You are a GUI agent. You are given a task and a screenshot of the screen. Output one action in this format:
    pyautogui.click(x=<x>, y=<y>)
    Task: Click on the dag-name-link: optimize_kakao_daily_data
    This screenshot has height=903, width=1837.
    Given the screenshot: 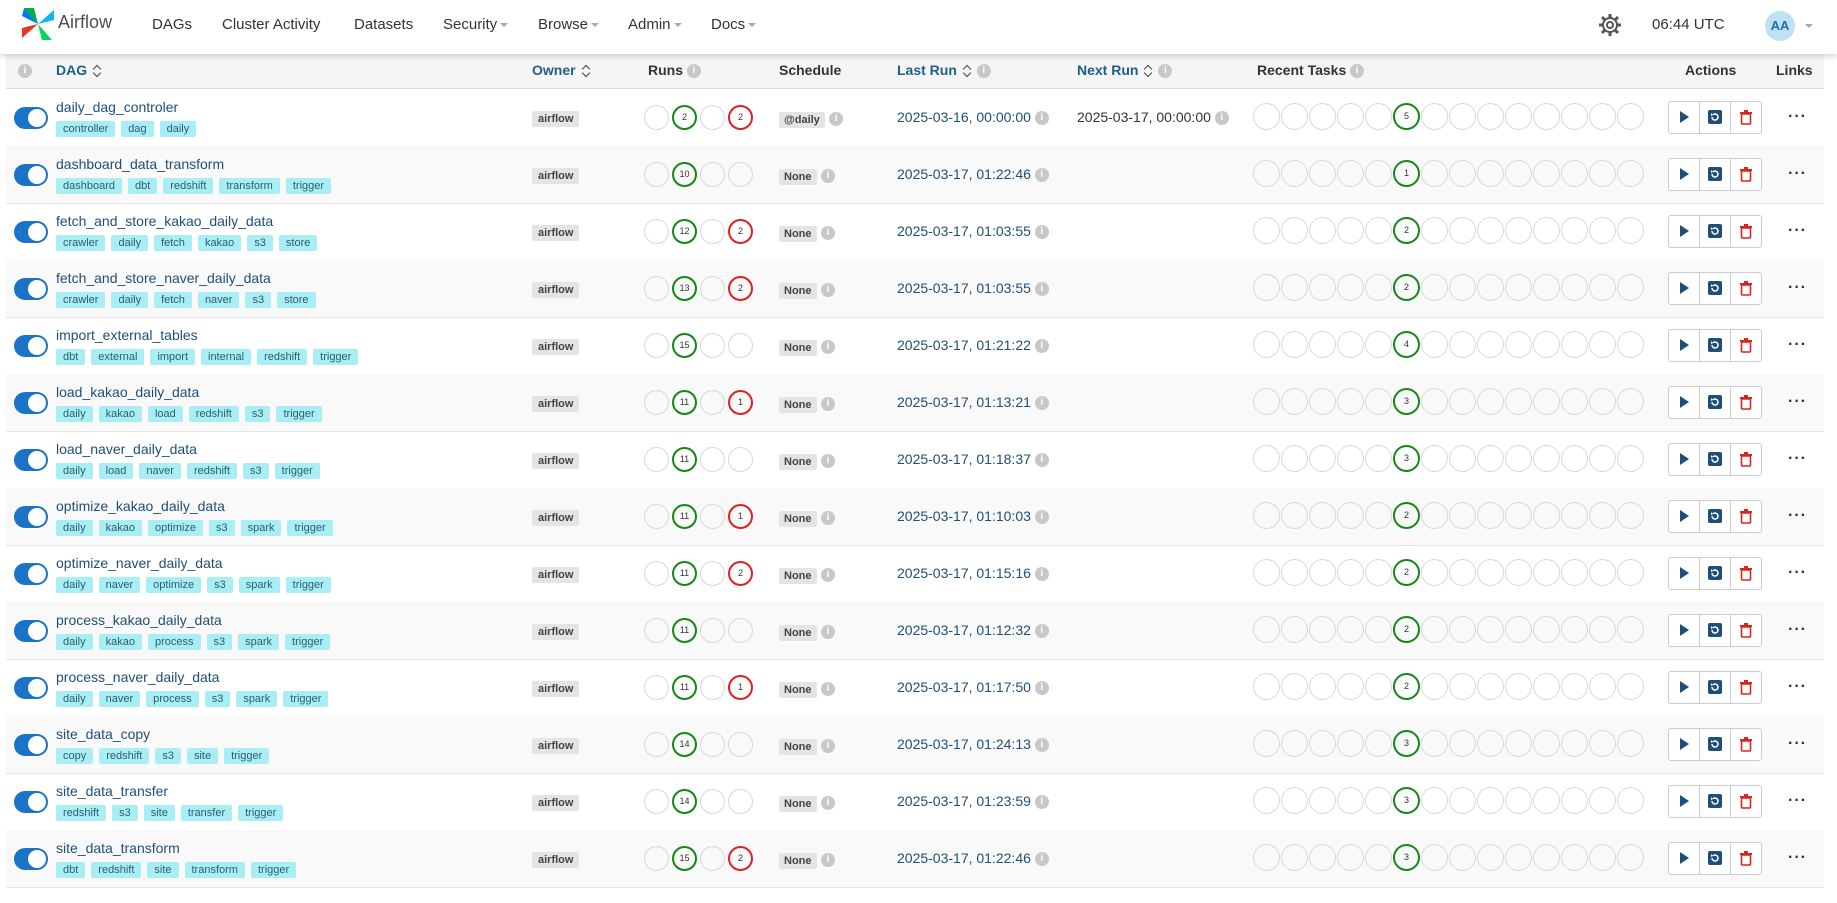 What is the action you would take?
    pyautogui.click(x=140, y=506)
    